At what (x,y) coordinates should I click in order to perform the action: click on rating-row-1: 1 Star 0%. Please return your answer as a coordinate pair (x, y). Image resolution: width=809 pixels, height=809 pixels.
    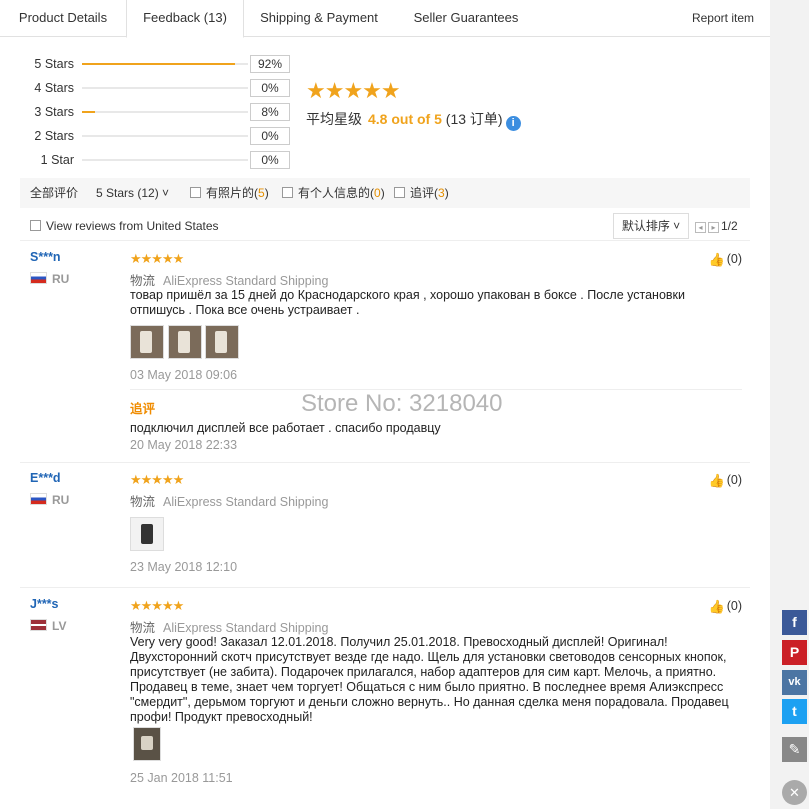
    Looking at the image, I should click on (160, 160).